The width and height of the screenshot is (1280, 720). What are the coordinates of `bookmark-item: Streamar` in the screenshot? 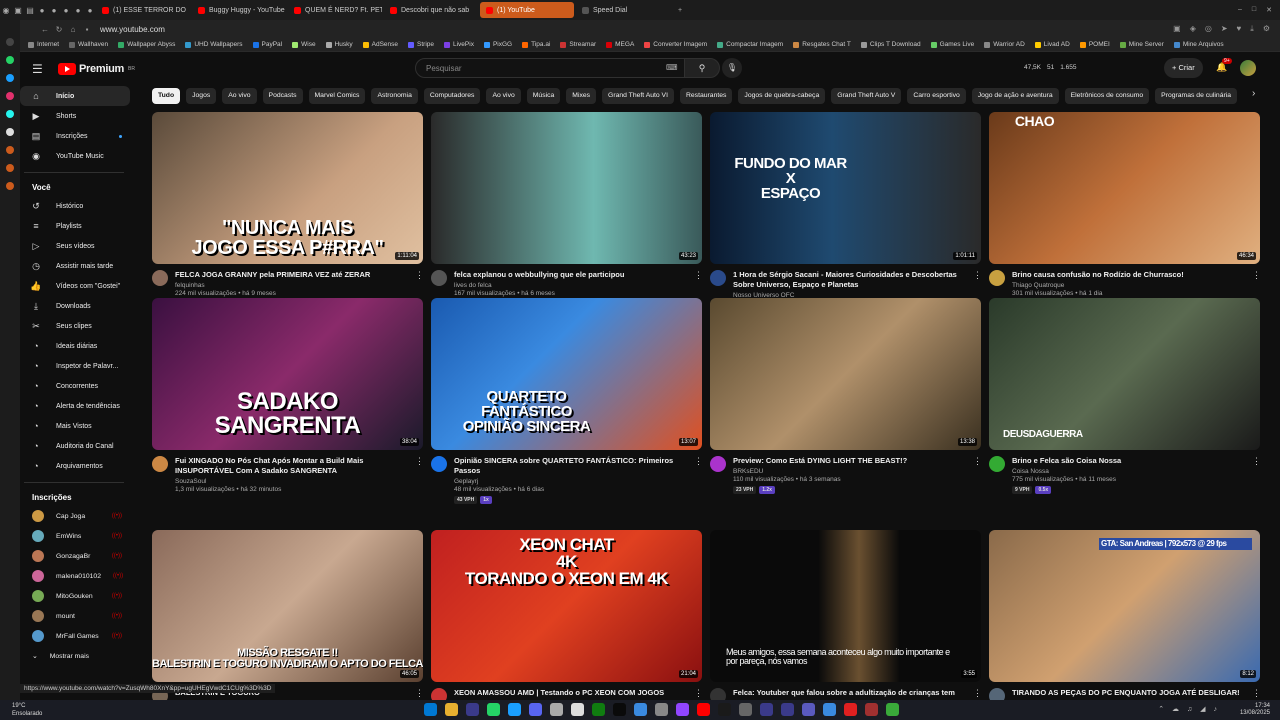 It's located at (578, 44).